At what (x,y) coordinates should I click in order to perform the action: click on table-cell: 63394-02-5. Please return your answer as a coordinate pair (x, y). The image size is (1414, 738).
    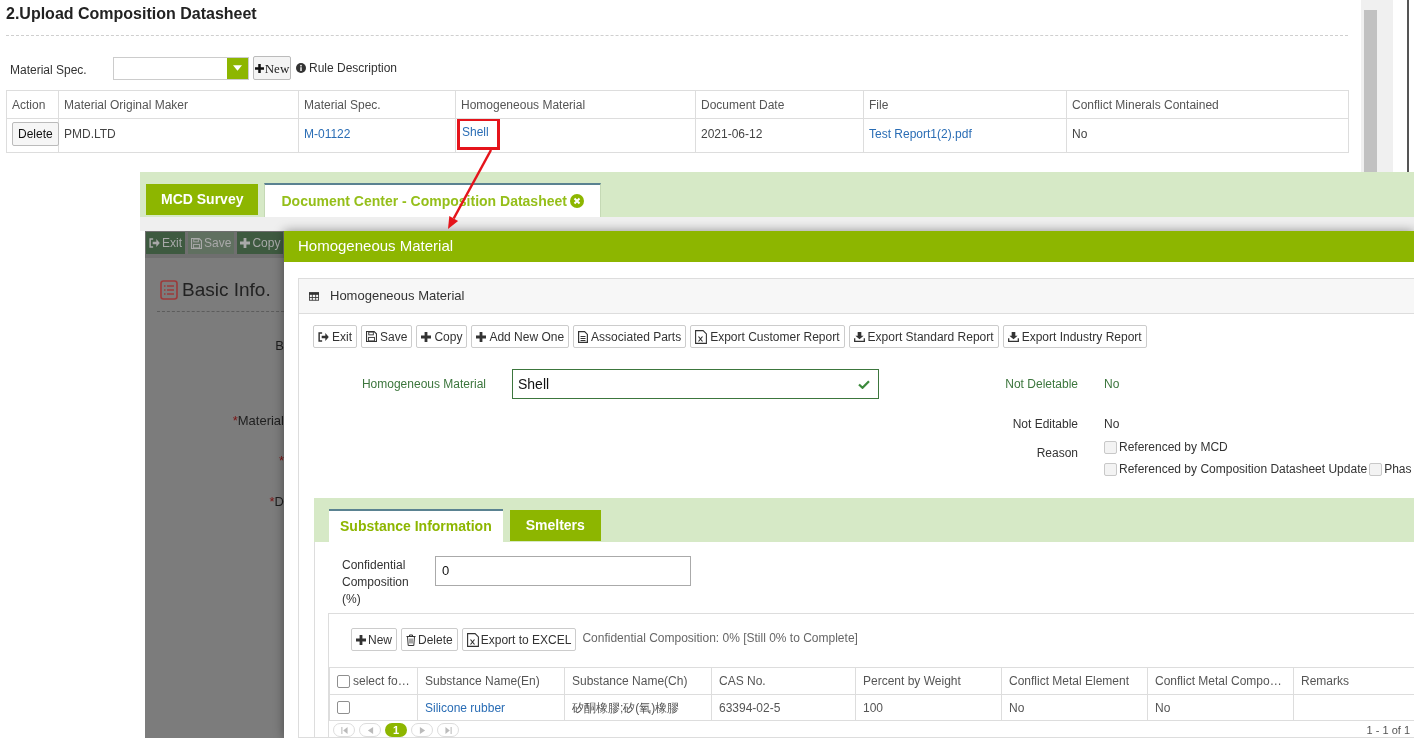
    Looking at the image, I should click on (783, 707).